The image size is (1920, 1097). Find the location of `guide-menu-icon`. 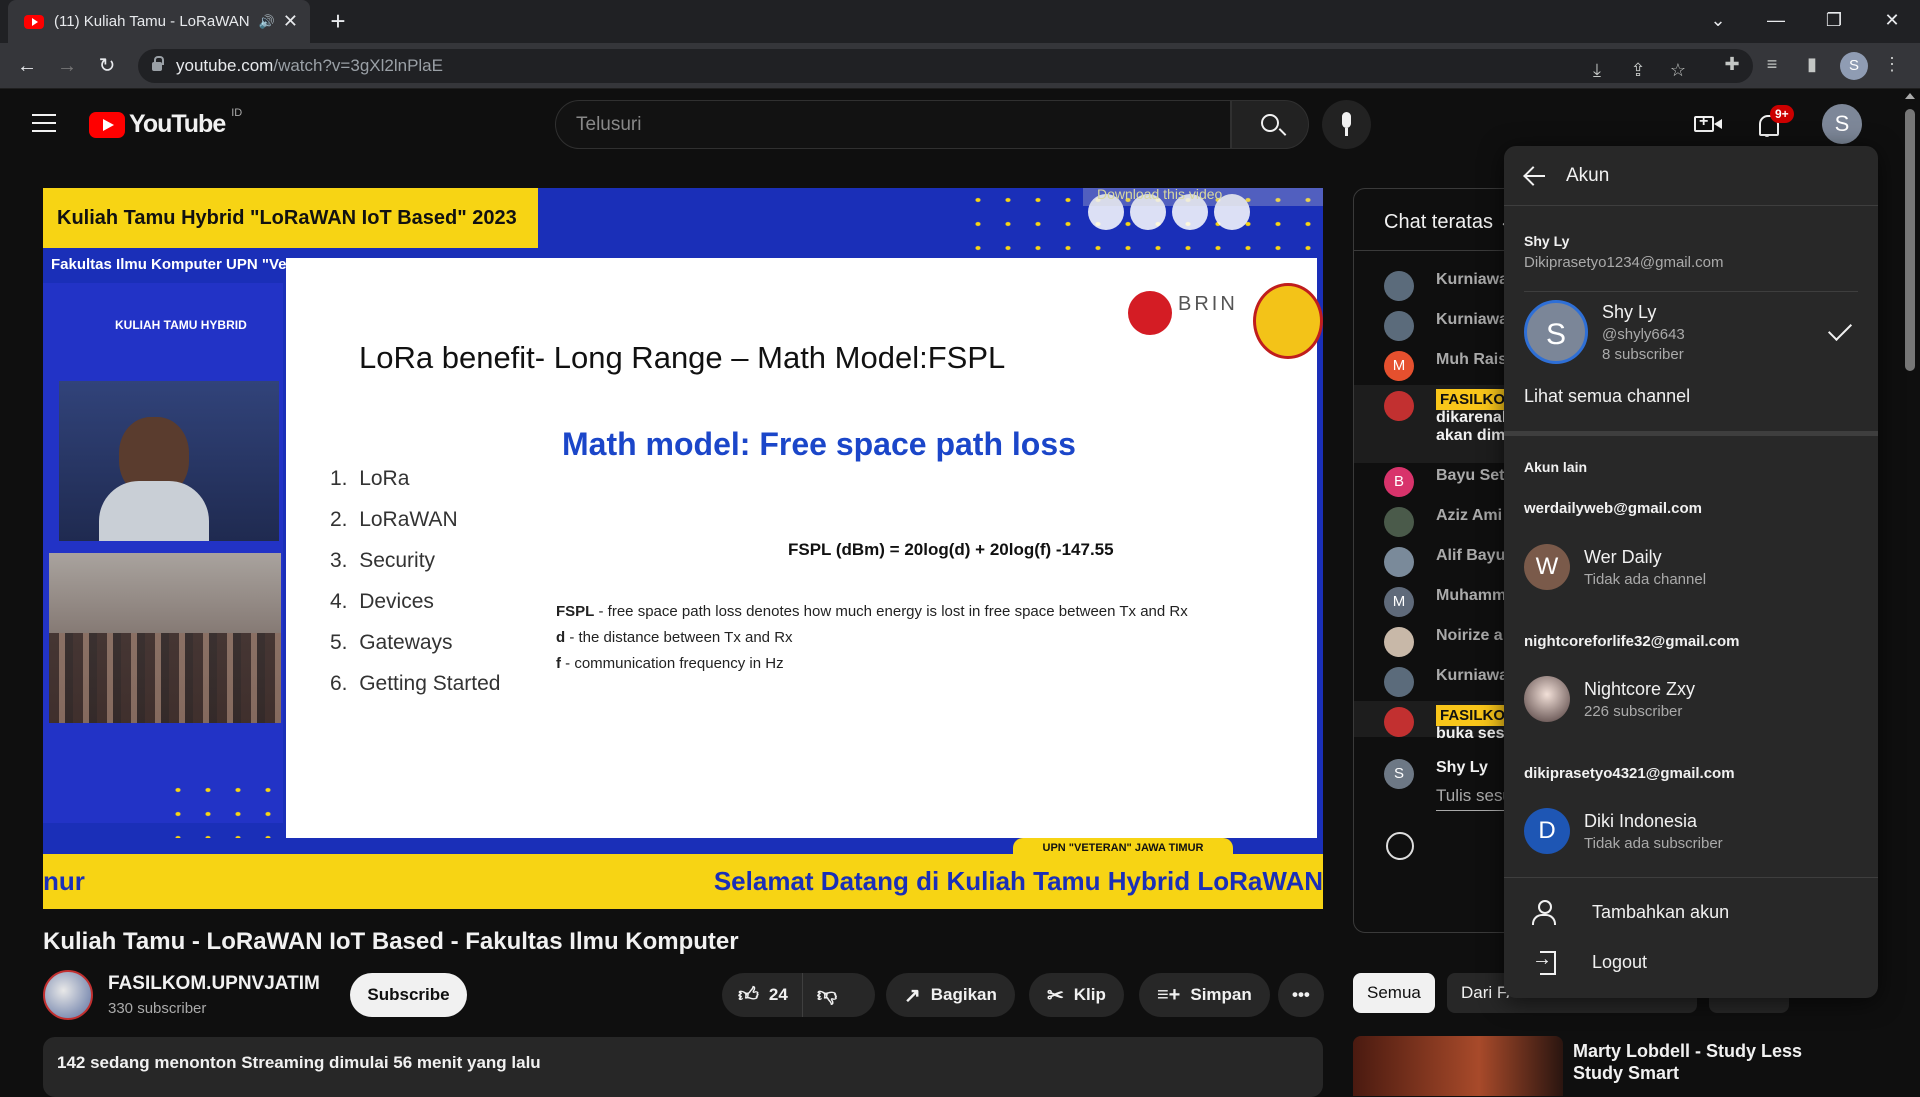

guide-menu-icon is located at coordinates (44, 123).